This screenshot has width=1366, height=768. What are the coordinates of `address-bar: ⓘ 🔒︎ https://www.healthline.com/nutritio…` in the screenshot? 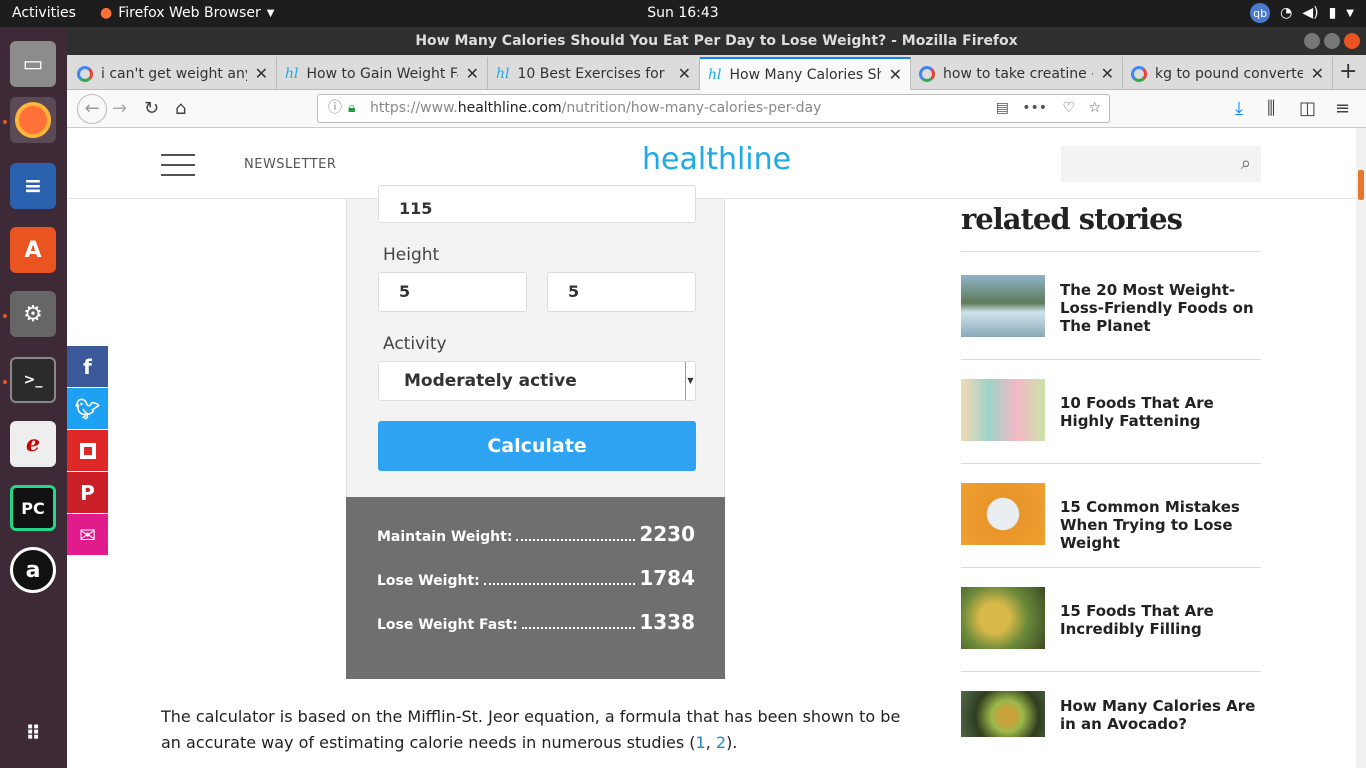 It's located at (713, 108).